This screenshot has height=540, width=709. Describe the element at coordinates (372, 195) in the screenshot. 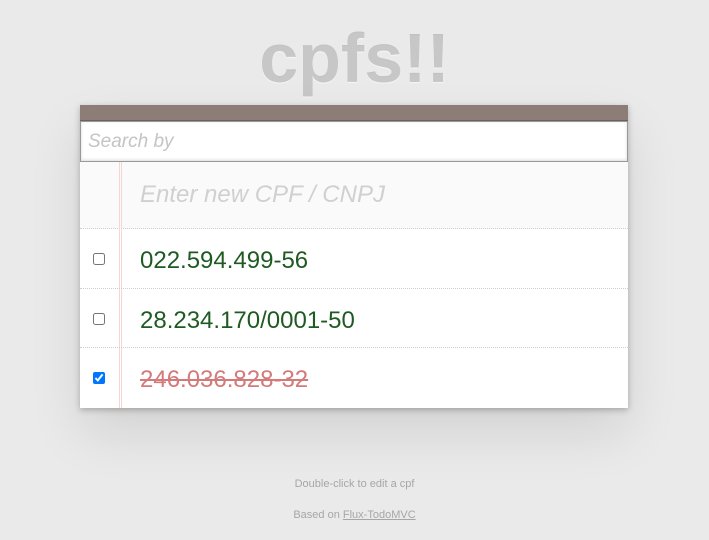

I see `new-cpf-input` at that location.